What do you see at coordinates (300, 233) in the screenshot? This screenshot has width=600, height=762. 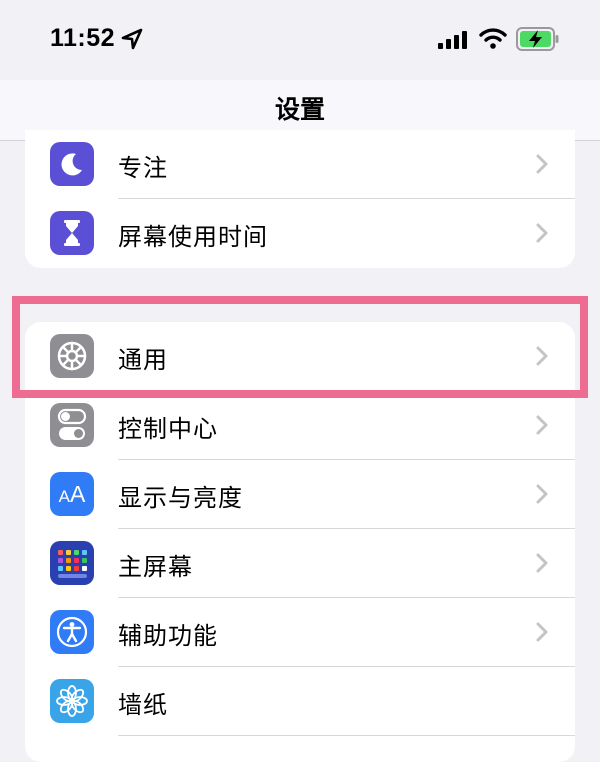 I see `settings-row-screen-time: 屏幕使用时间` at bounding box center [300, 233].